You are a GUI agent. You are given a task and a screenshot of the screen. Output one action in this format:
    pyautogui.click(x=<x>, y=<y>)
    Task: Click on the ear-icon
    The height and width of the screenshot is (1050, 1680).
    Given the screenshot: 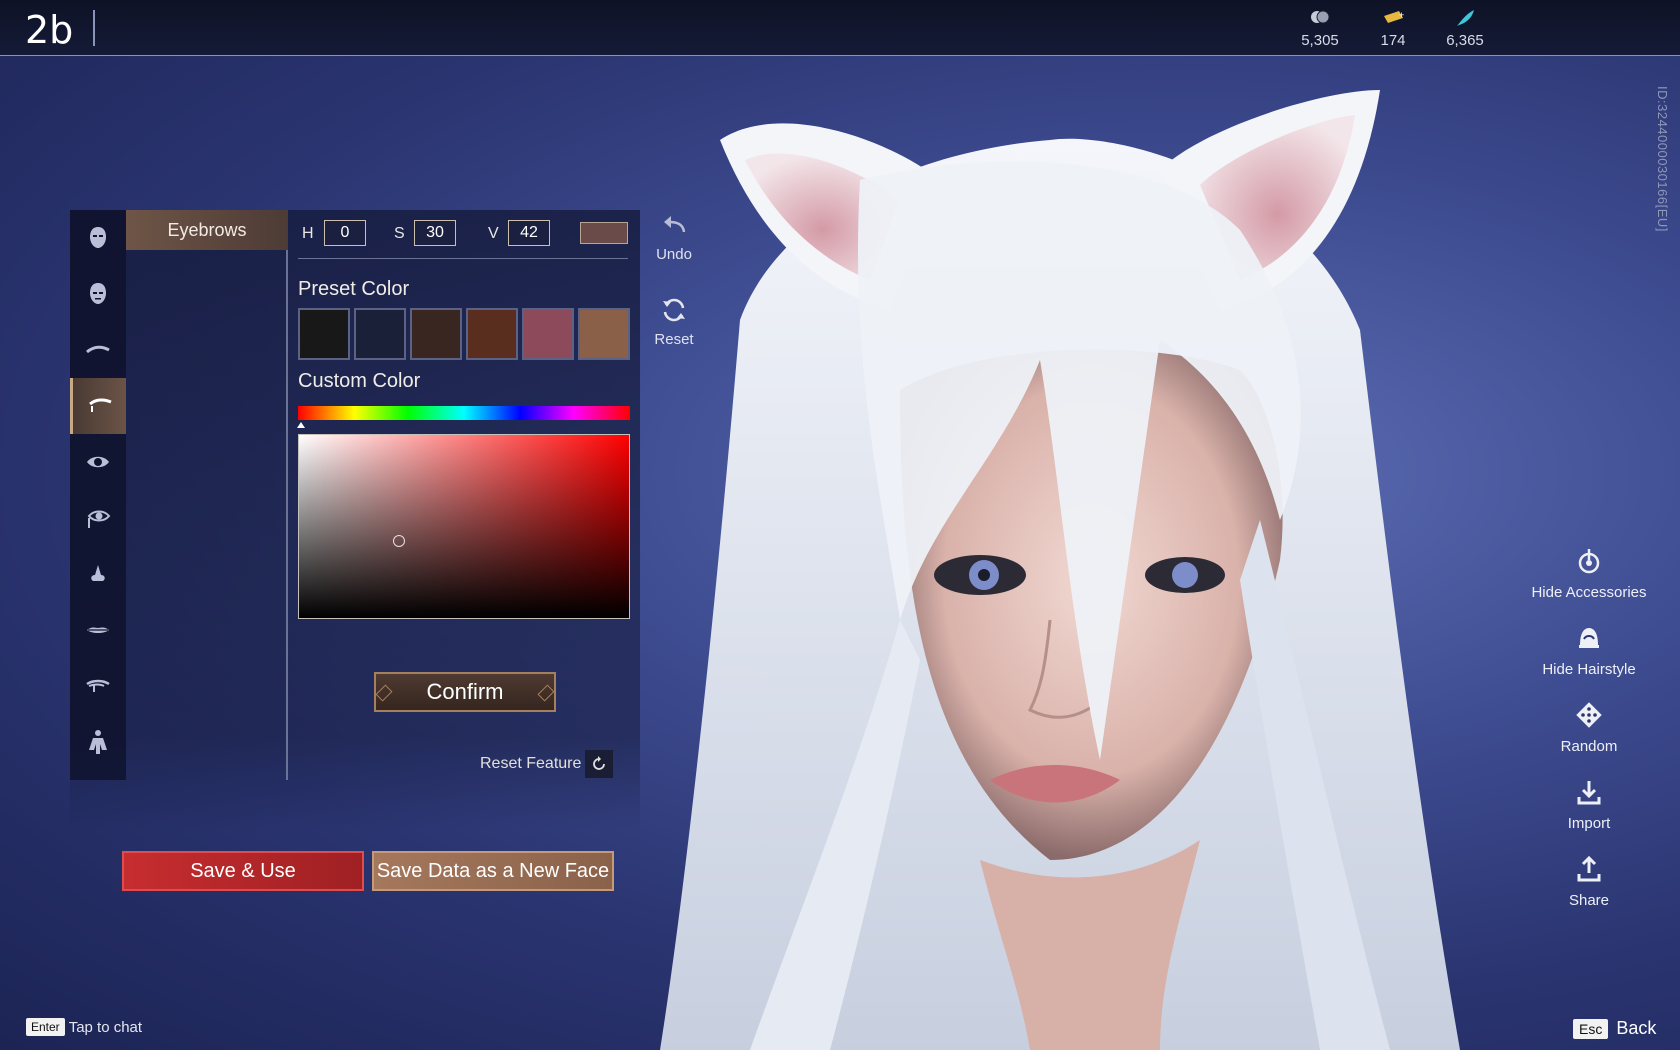 What is the action you would take?
    pyautogui.click(x=98, y=685)
    